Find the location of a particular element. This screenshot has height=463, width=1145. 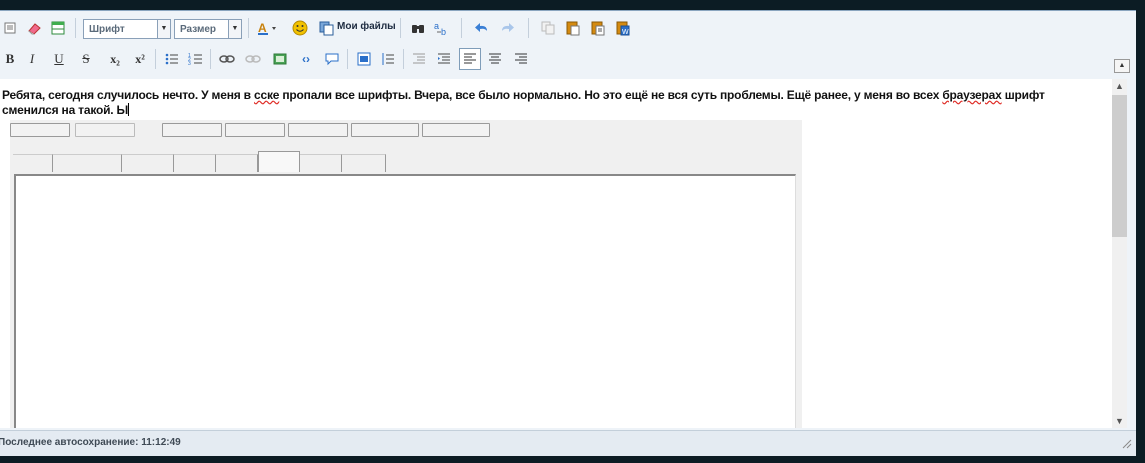

unlink-icon is located at coordinates (253, 59).